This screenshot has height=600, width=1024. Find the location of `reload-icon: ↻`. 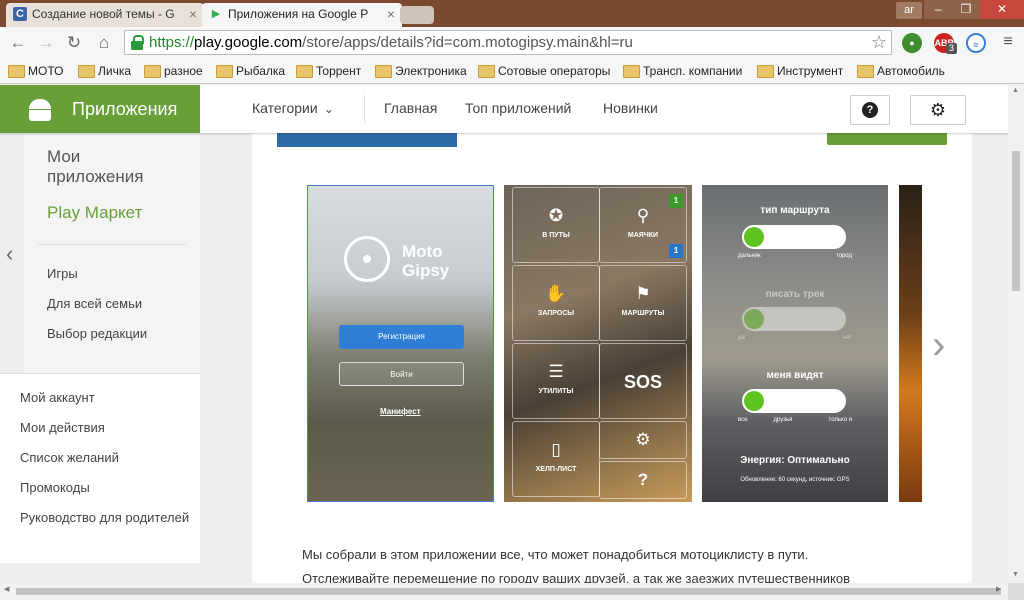

reload-icon: ↻ is located at coordinates (74, 43).